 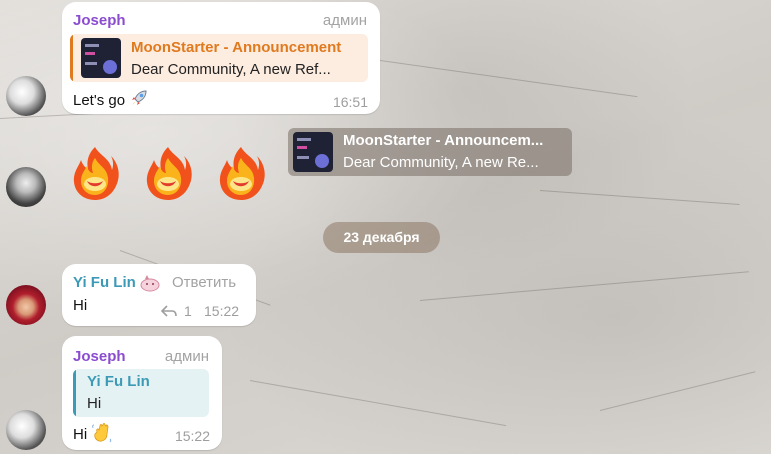 I want to click on quote-title: MoonStarter - Announcement, so click(x=236, y=47).